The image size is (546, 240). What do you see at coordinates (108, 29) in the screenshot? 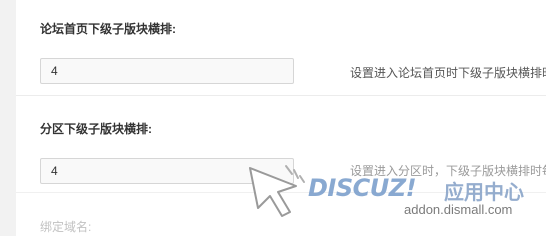
I see `setting-label: 论坛首页下级子版块横排:` at bounding box center [108, 29].